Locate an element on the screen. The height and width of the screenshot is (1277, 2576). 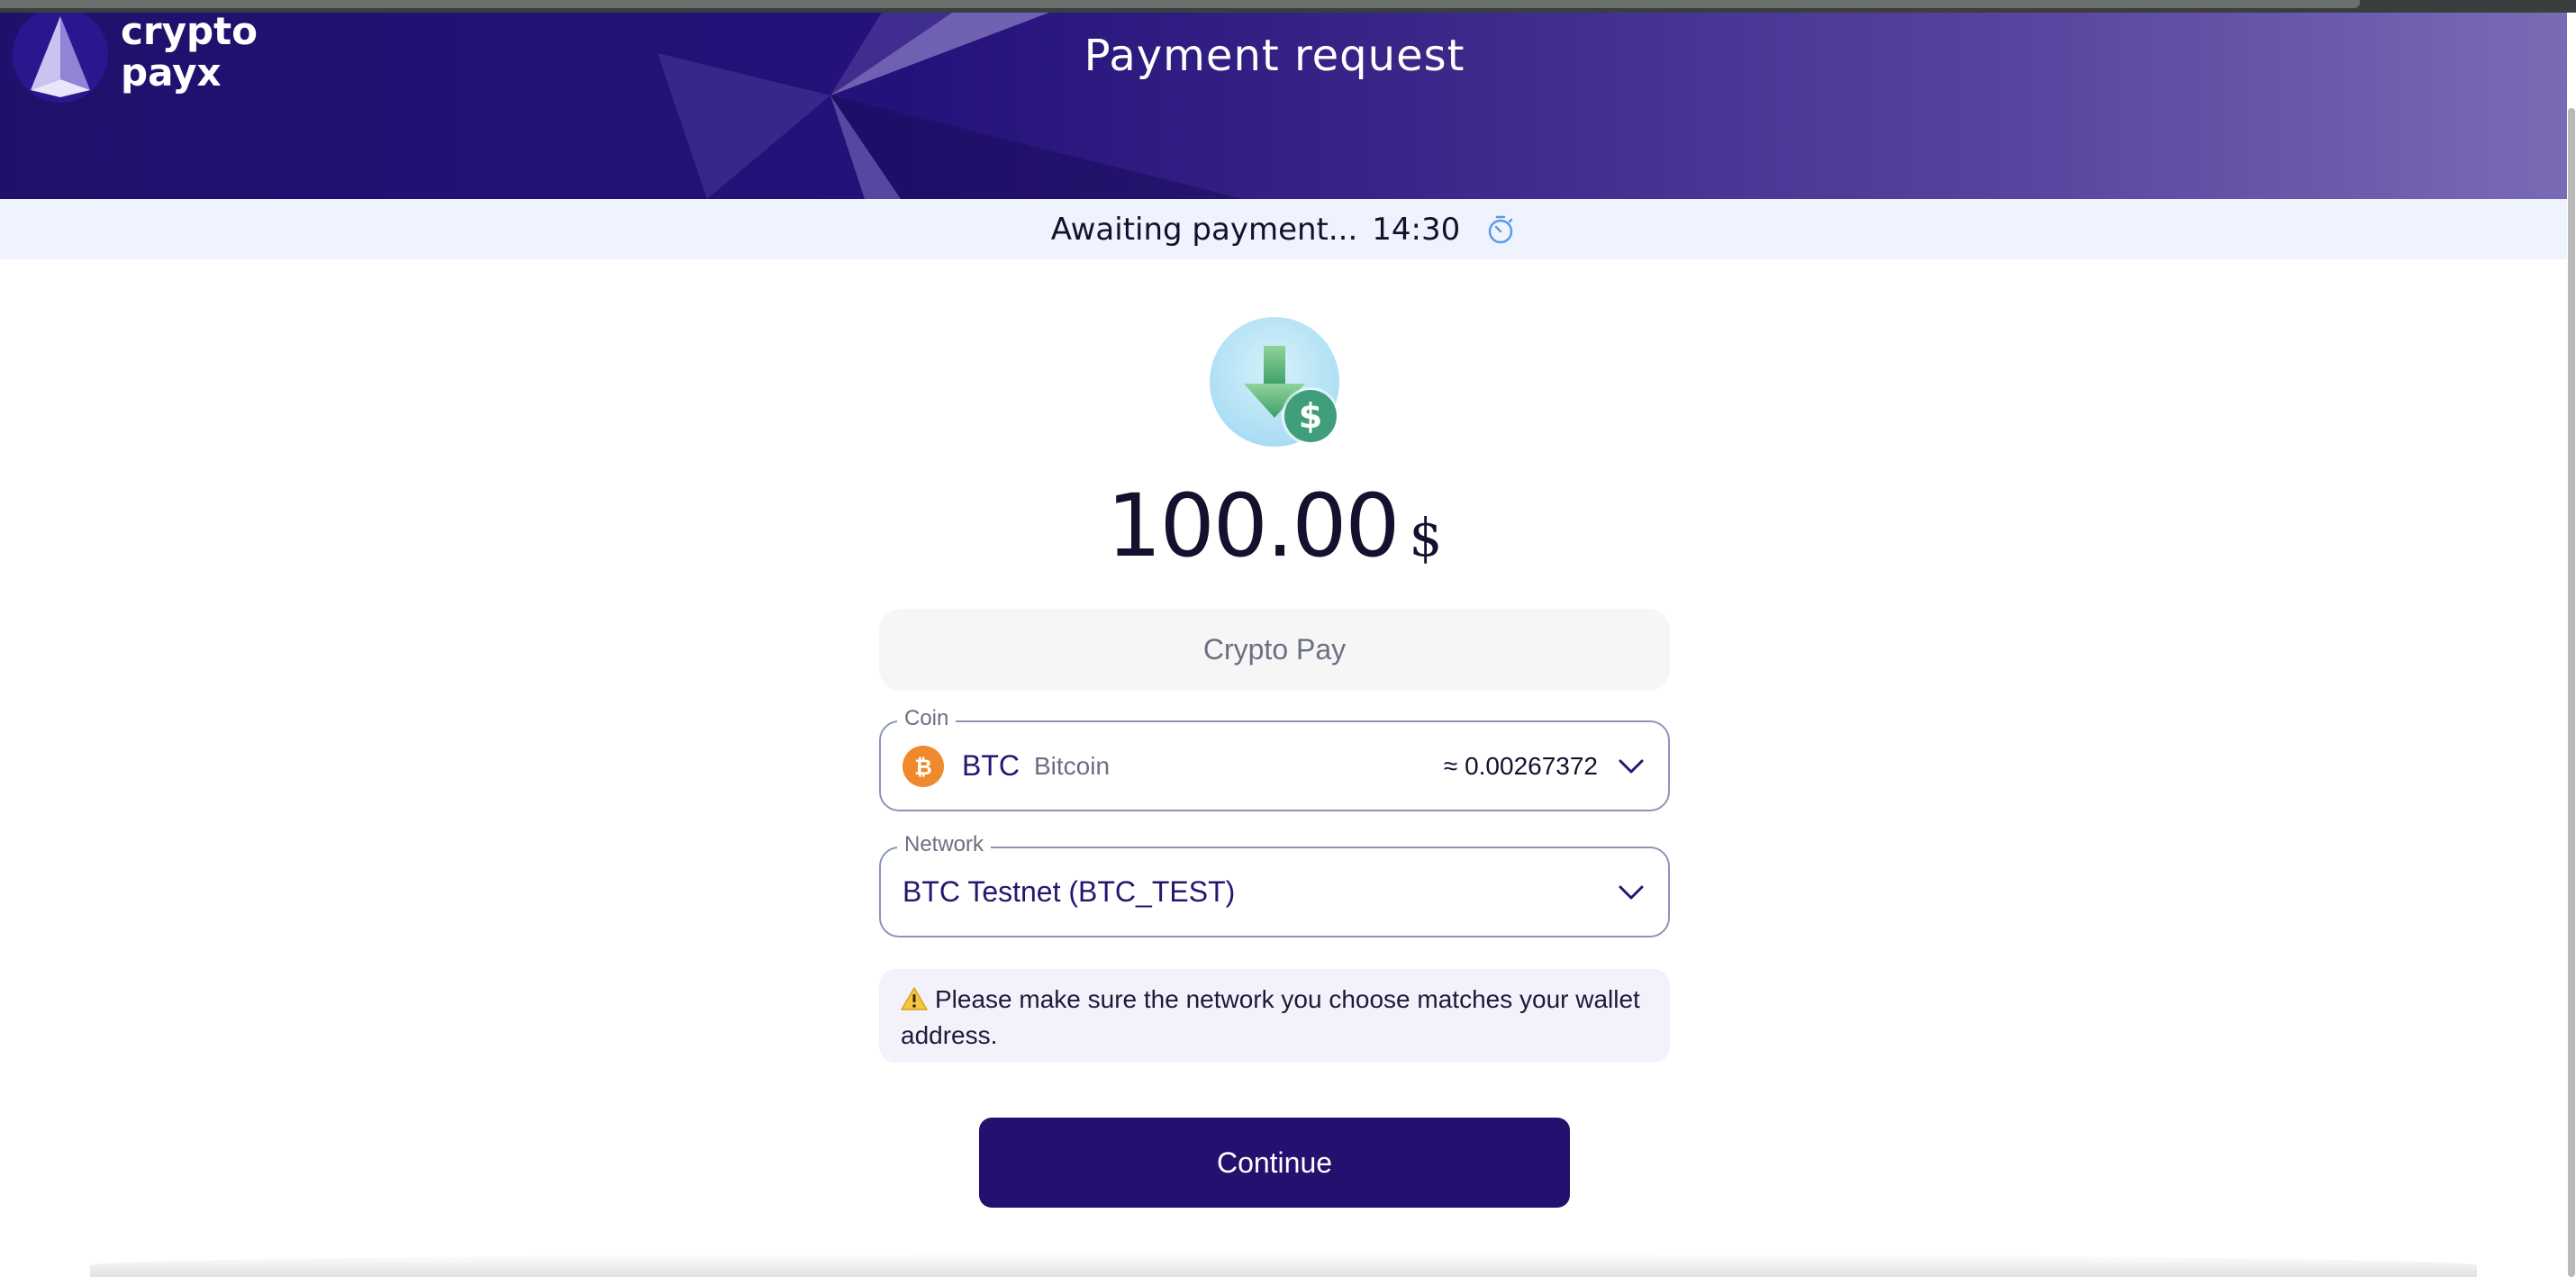
payment-method-label: Crypto Pay is located at coordinates (1274, 650).